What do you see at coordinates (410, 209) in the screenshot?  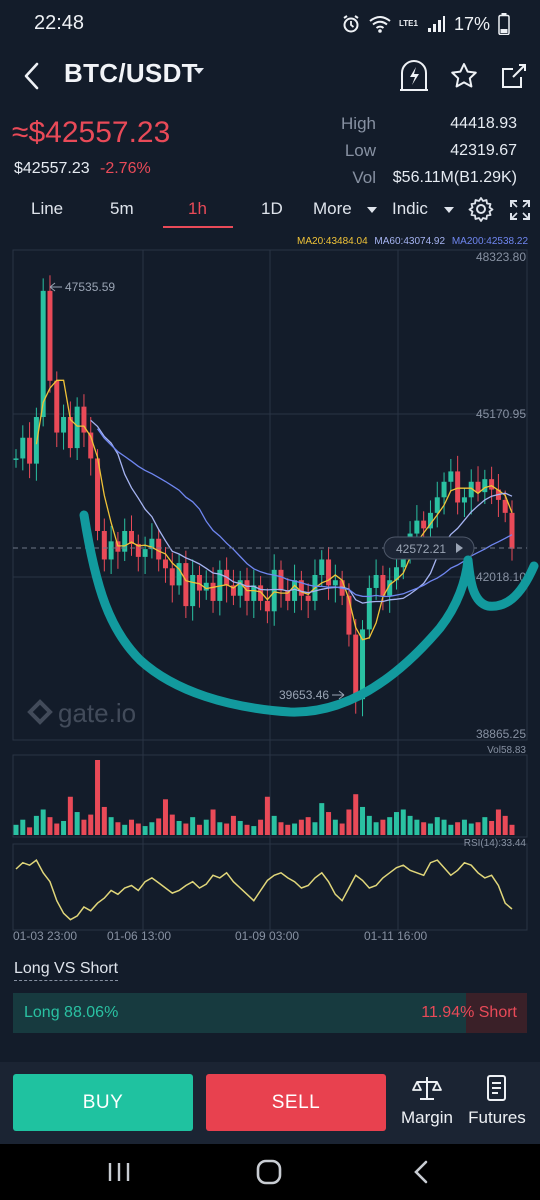 I see `tab-indicators: Indic` at bounding box center [410, 209].